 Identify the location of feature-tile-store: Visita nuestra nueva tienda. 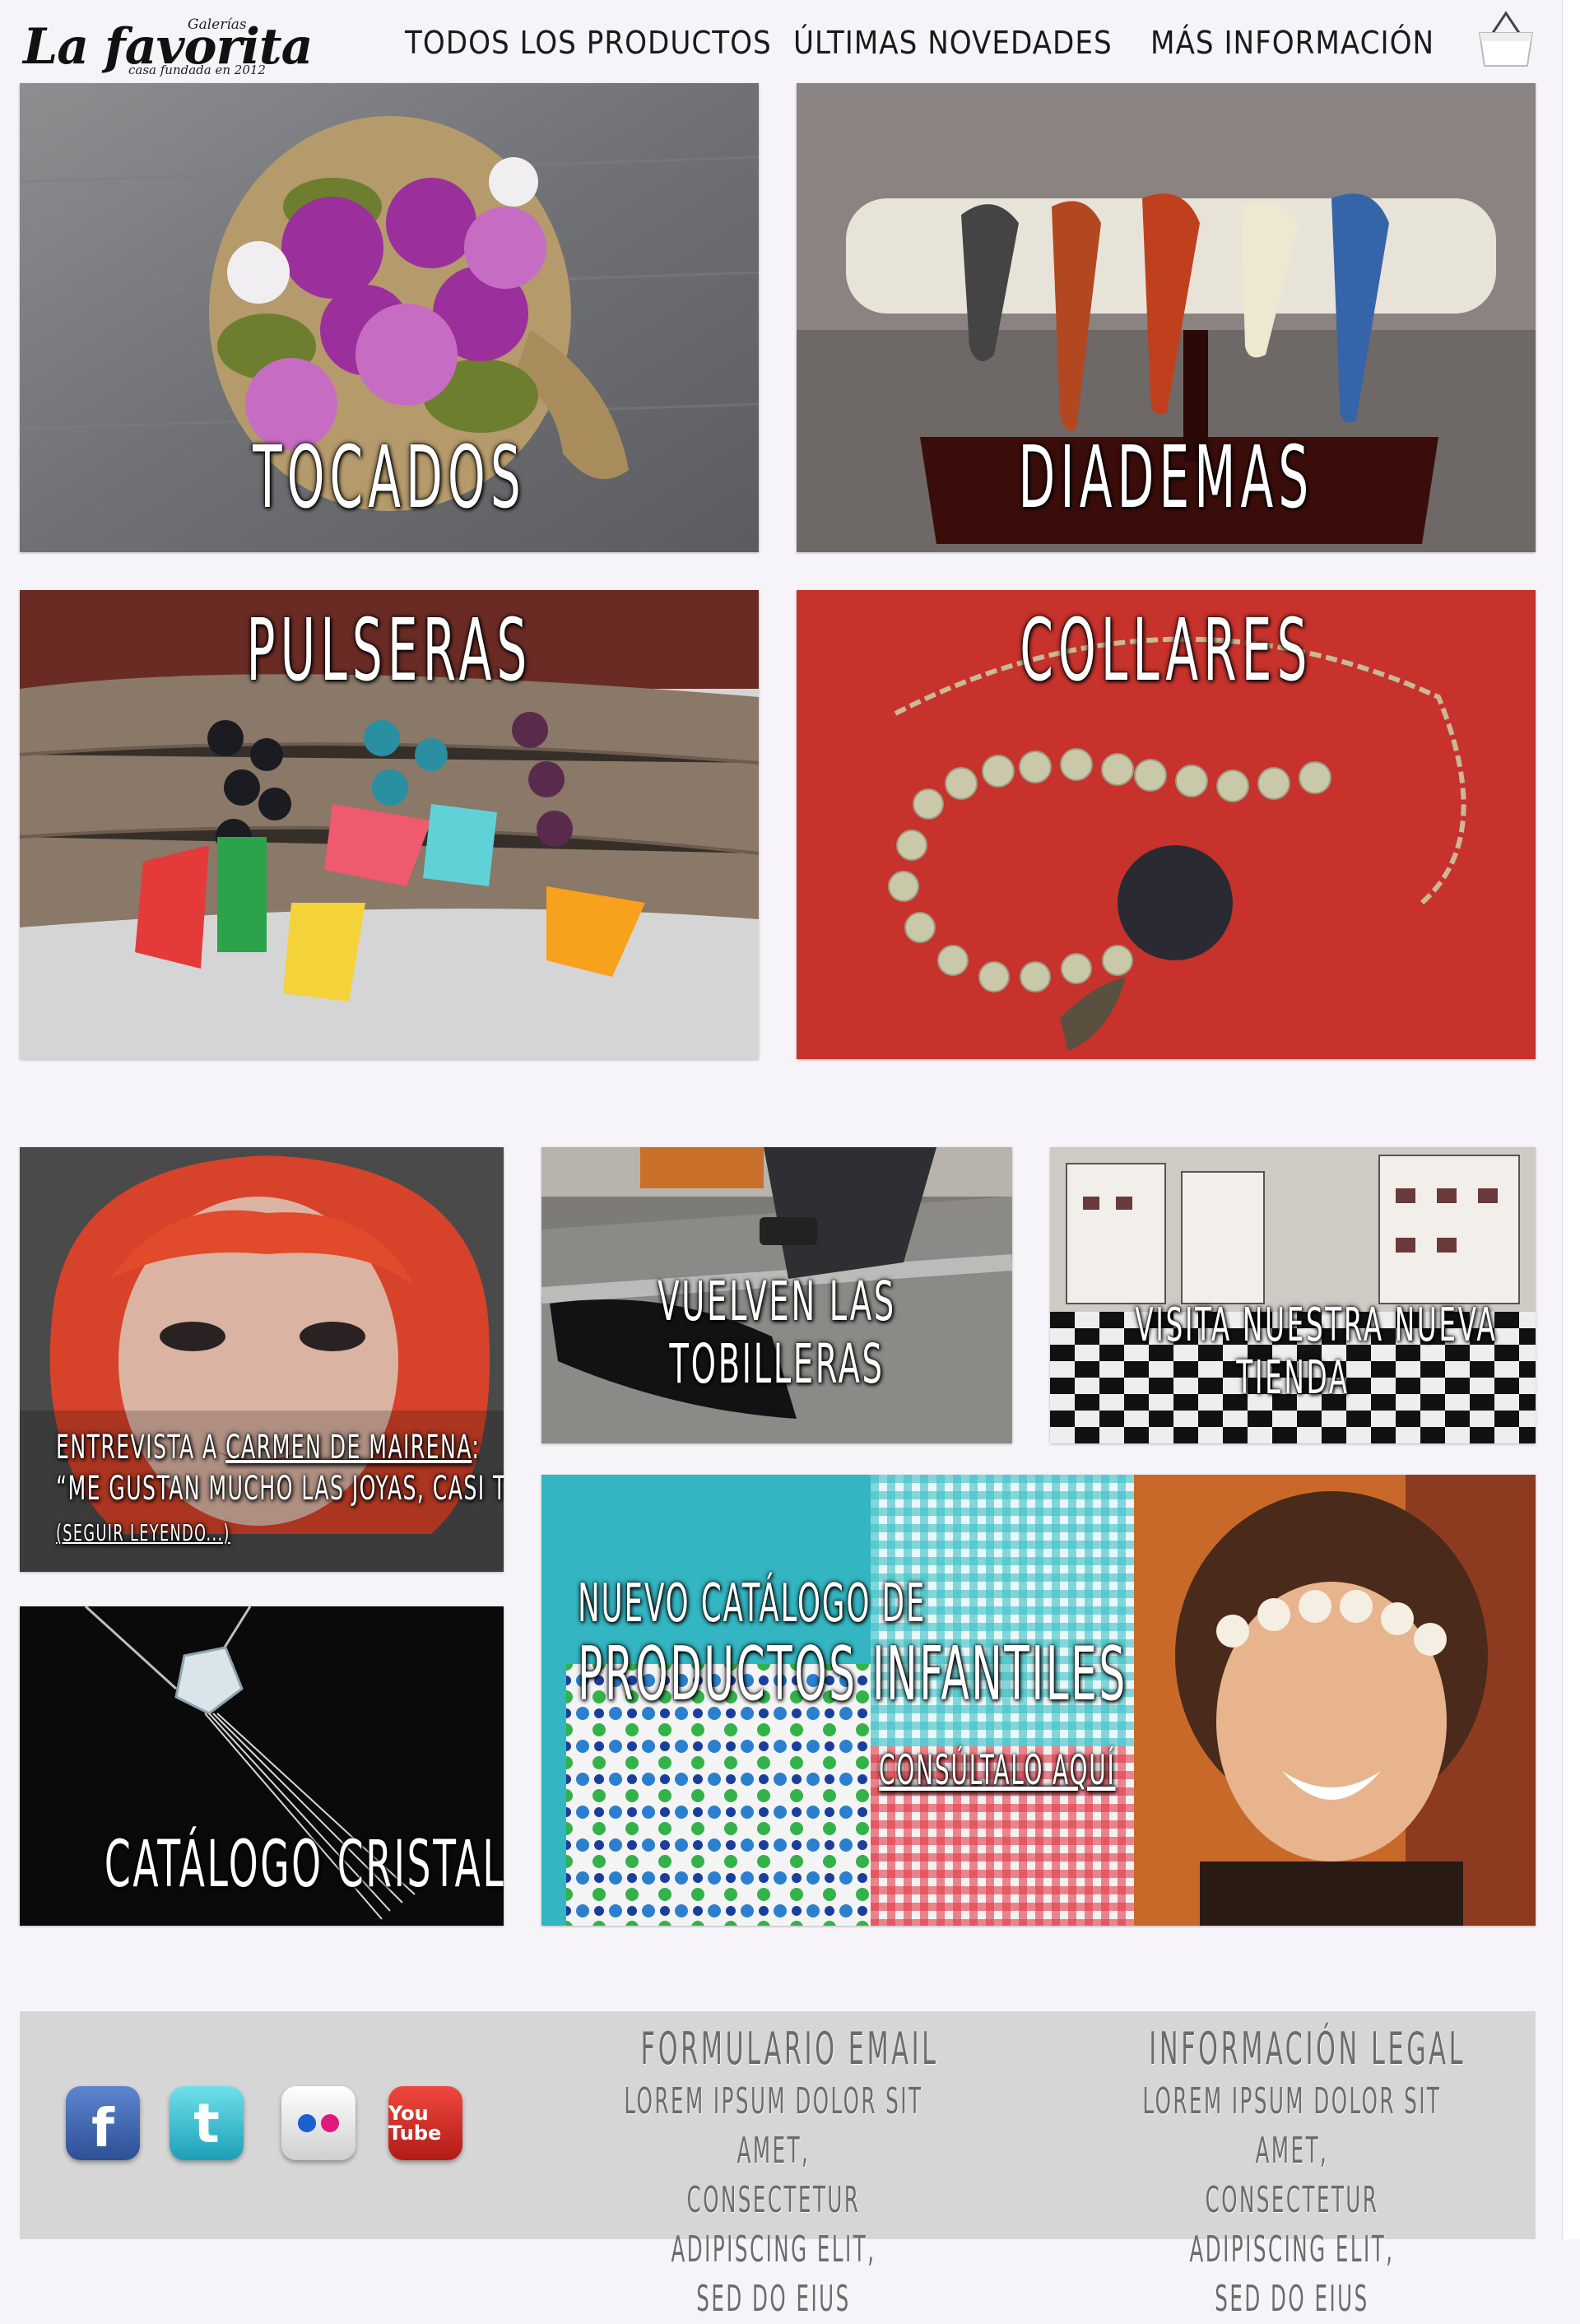
(1293, 1295).